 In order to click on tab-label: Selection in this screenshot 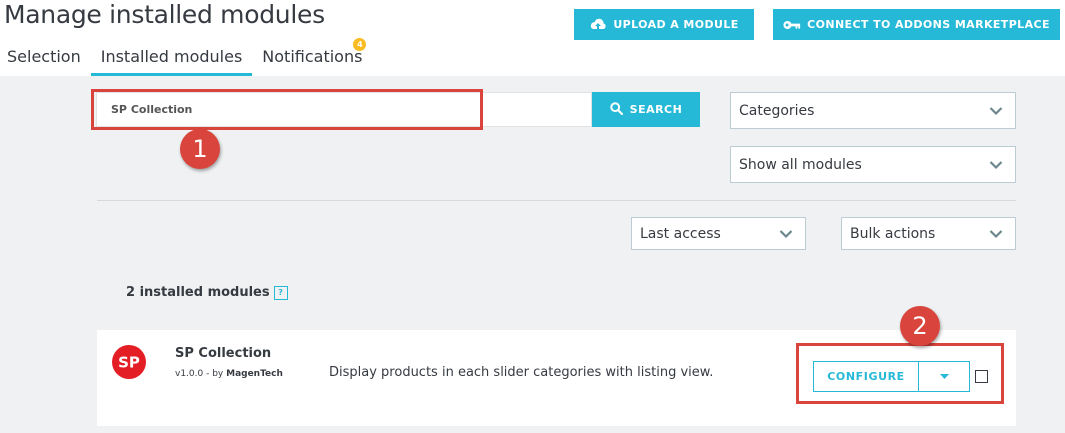, I will do `click(44, 56)`.